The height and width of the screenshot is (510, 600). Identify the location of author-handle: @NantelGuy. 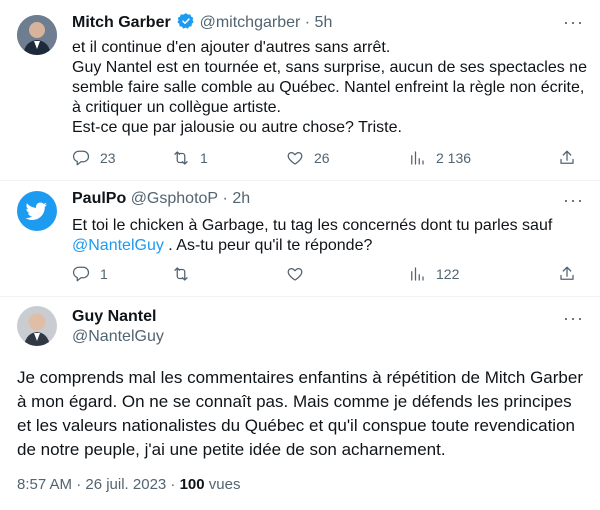
(118, 337).